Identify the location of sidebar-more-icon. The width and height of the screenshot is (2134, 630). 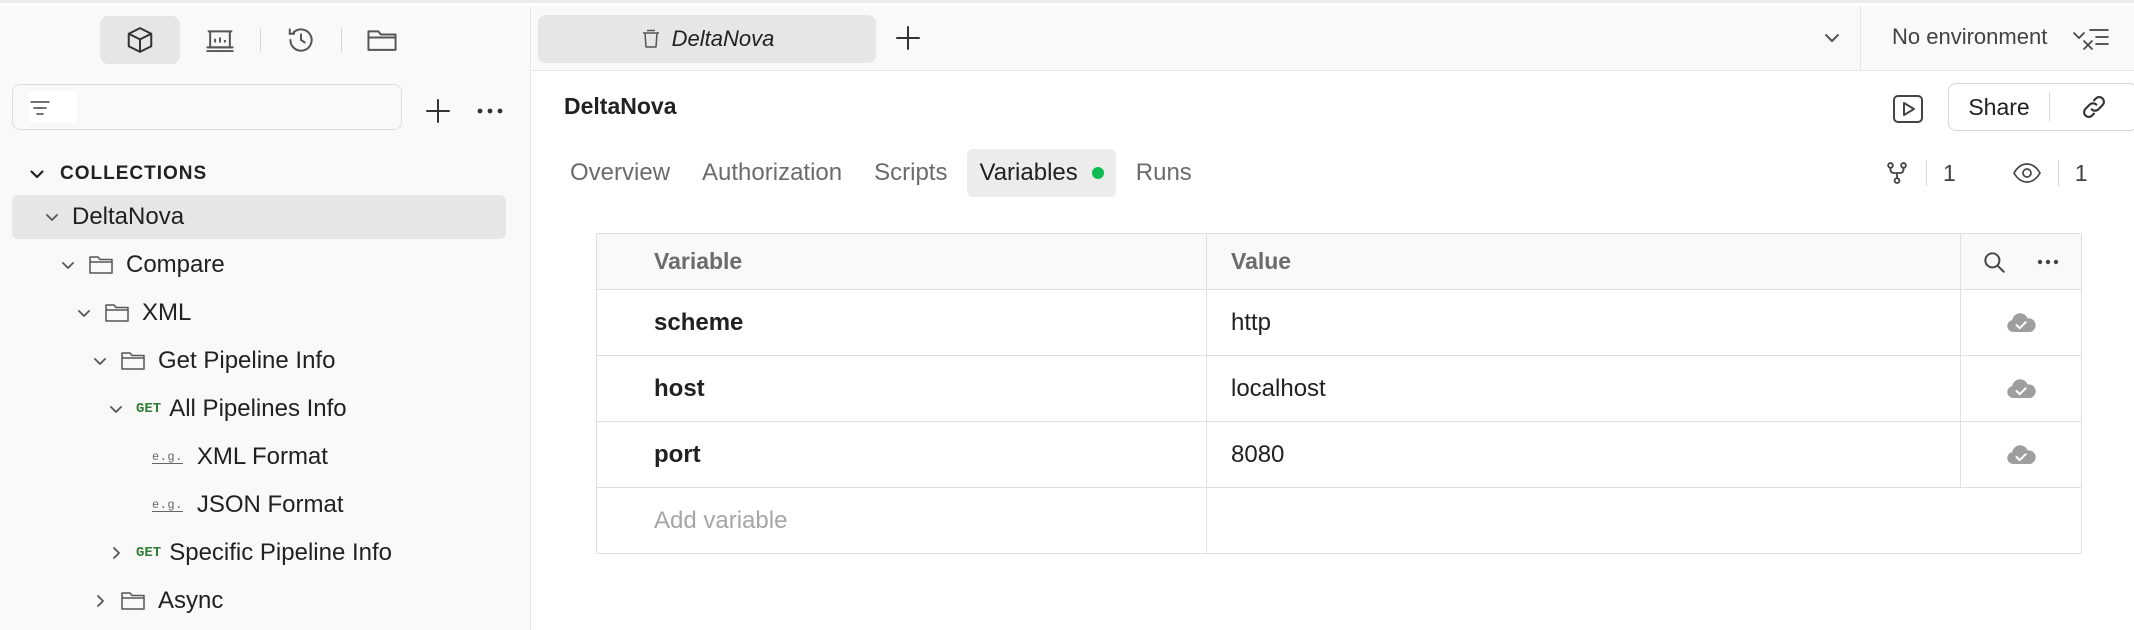
(490, 111).